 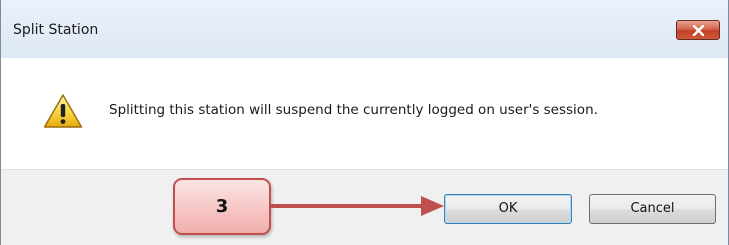 What do you see at coordinates (652, 209) in the screenshot?
I see `cancel-button: Cancel` at bounding box center [652, 209].